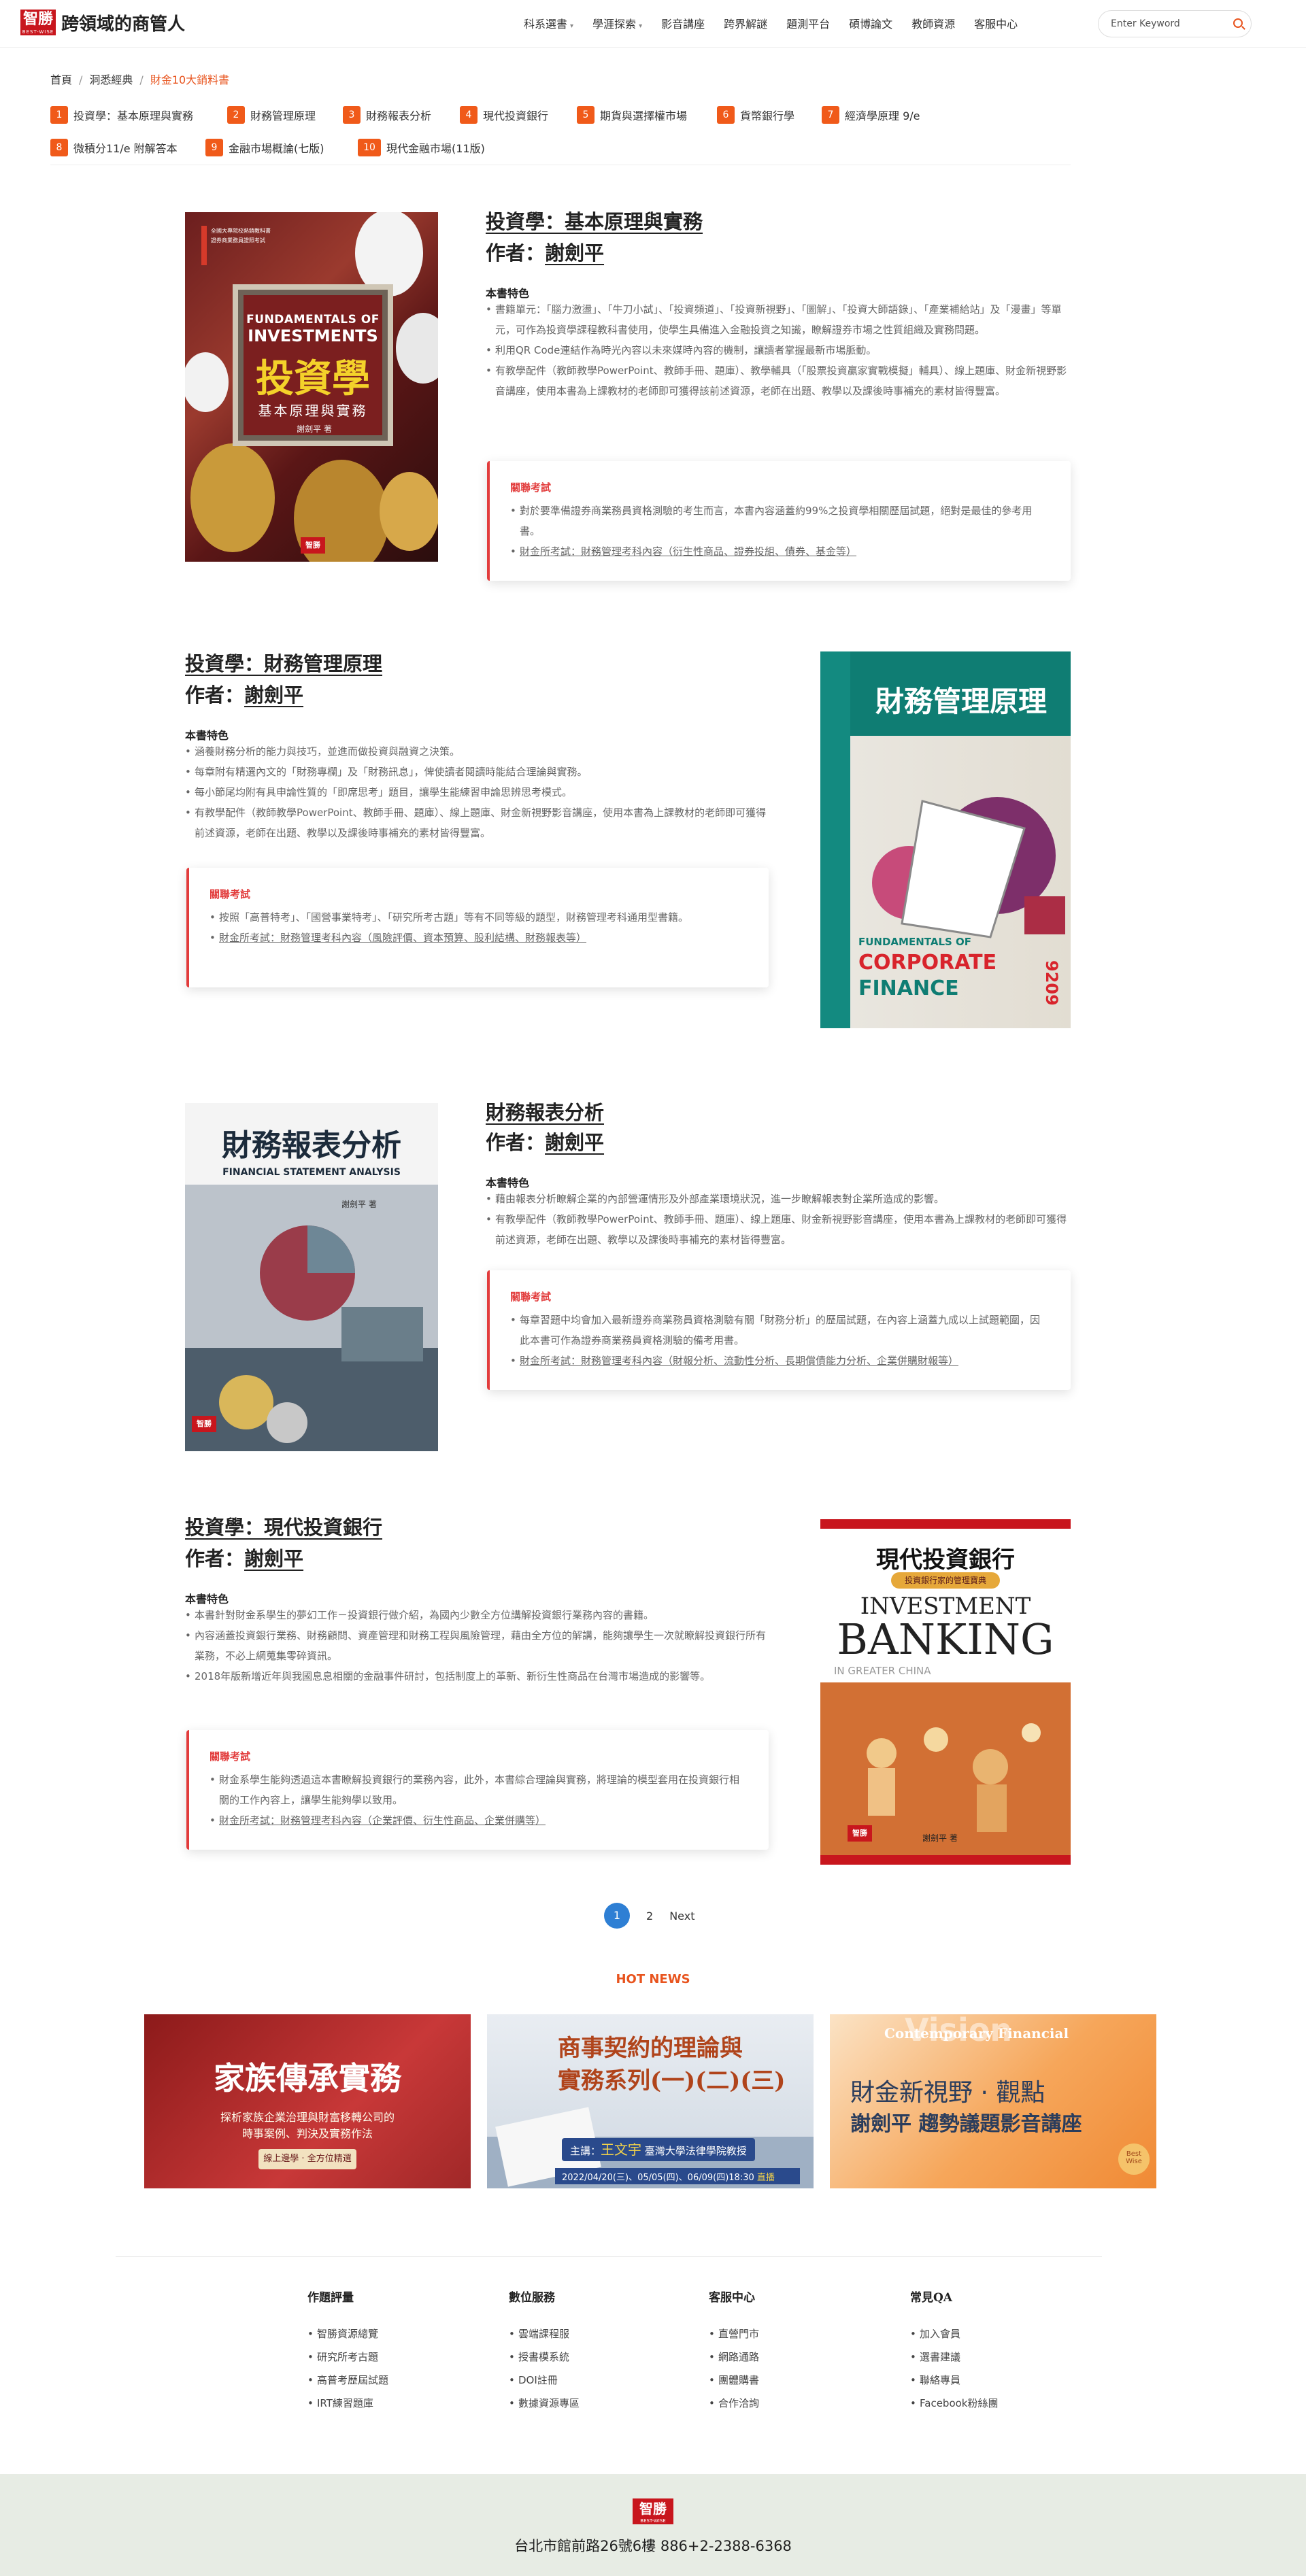 Image resolution: width=1306 pixels, height=2576 pixels. I want to click on footer-link: 團體購書, so click(734, 2380).